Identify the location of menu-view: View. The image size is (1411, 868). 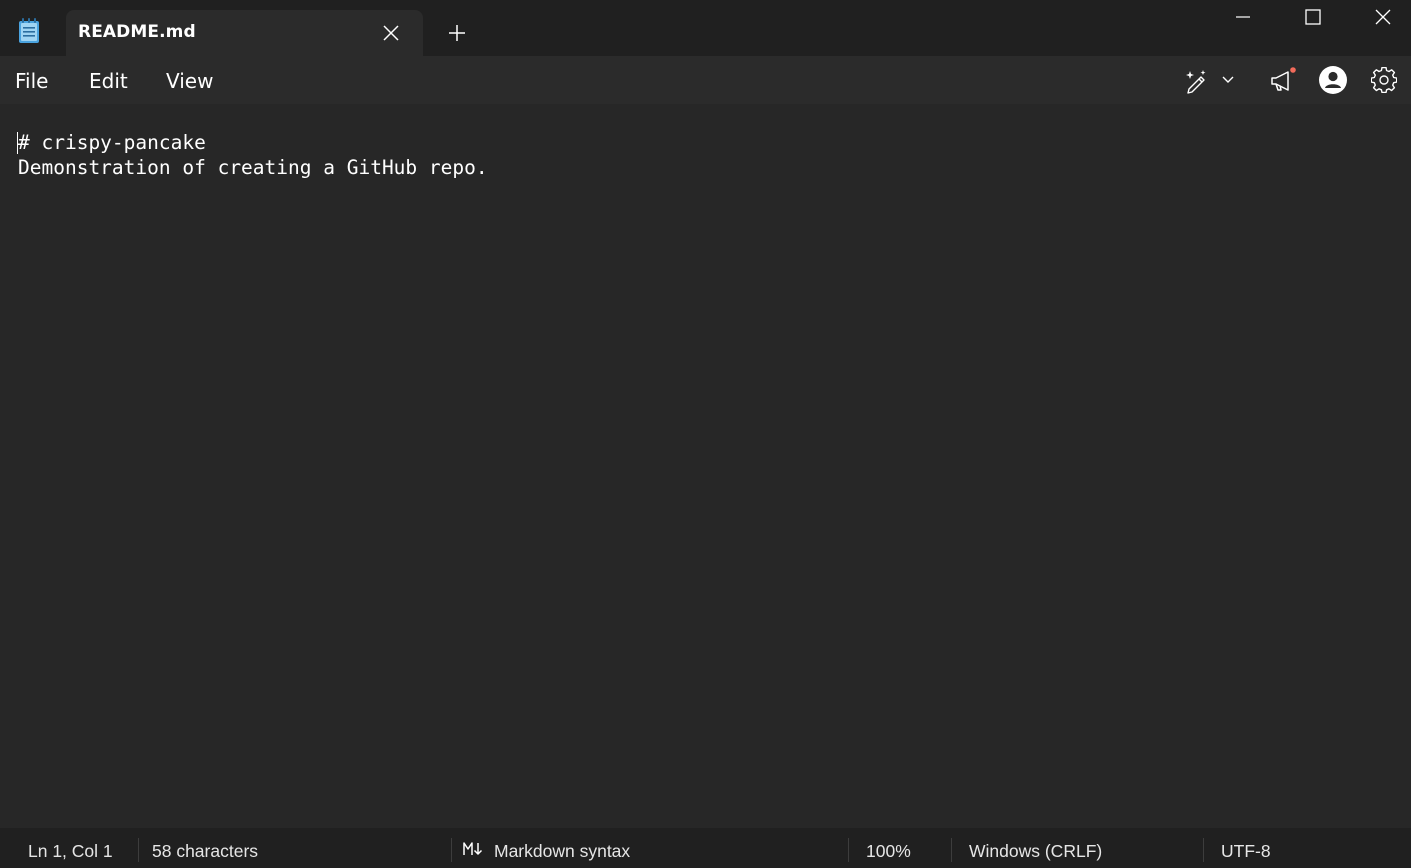
(189, 81).